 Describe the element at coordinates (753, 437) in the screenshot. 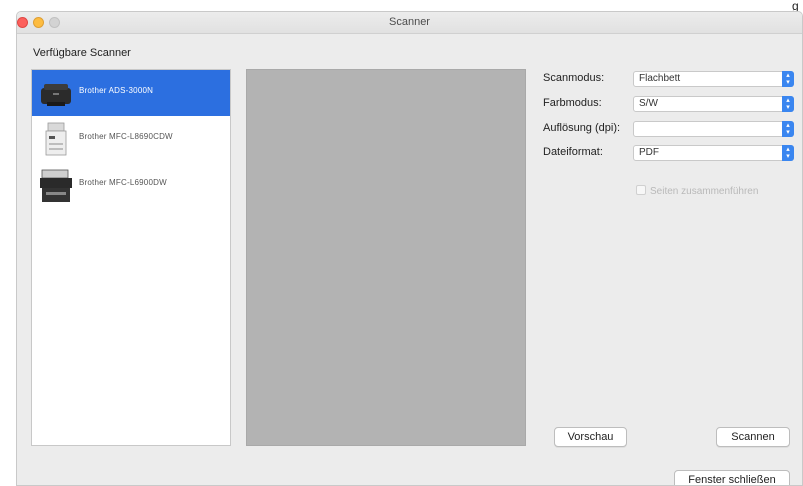

I see `scan-button: Scannen` at that location.